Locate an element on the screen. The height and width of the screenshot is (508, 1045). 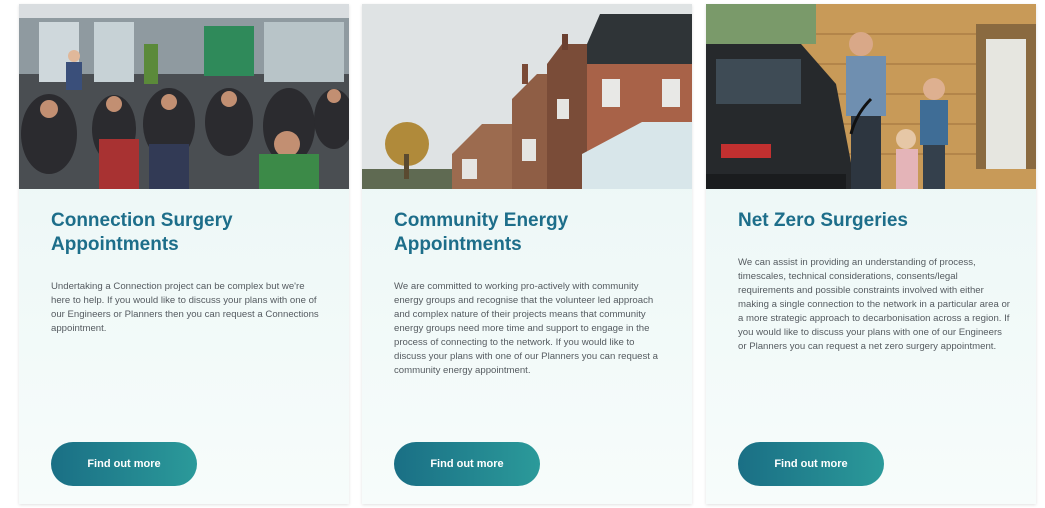
card-title: Connection Surgery Appointments is located at coordinates (142, 232).